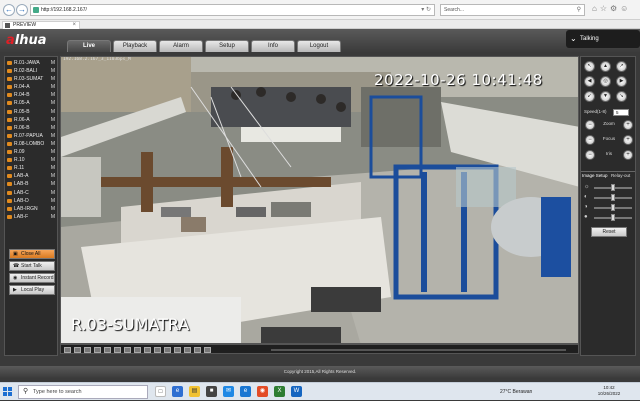  I want to click on zoom-digital-icon, so click(167, 350).